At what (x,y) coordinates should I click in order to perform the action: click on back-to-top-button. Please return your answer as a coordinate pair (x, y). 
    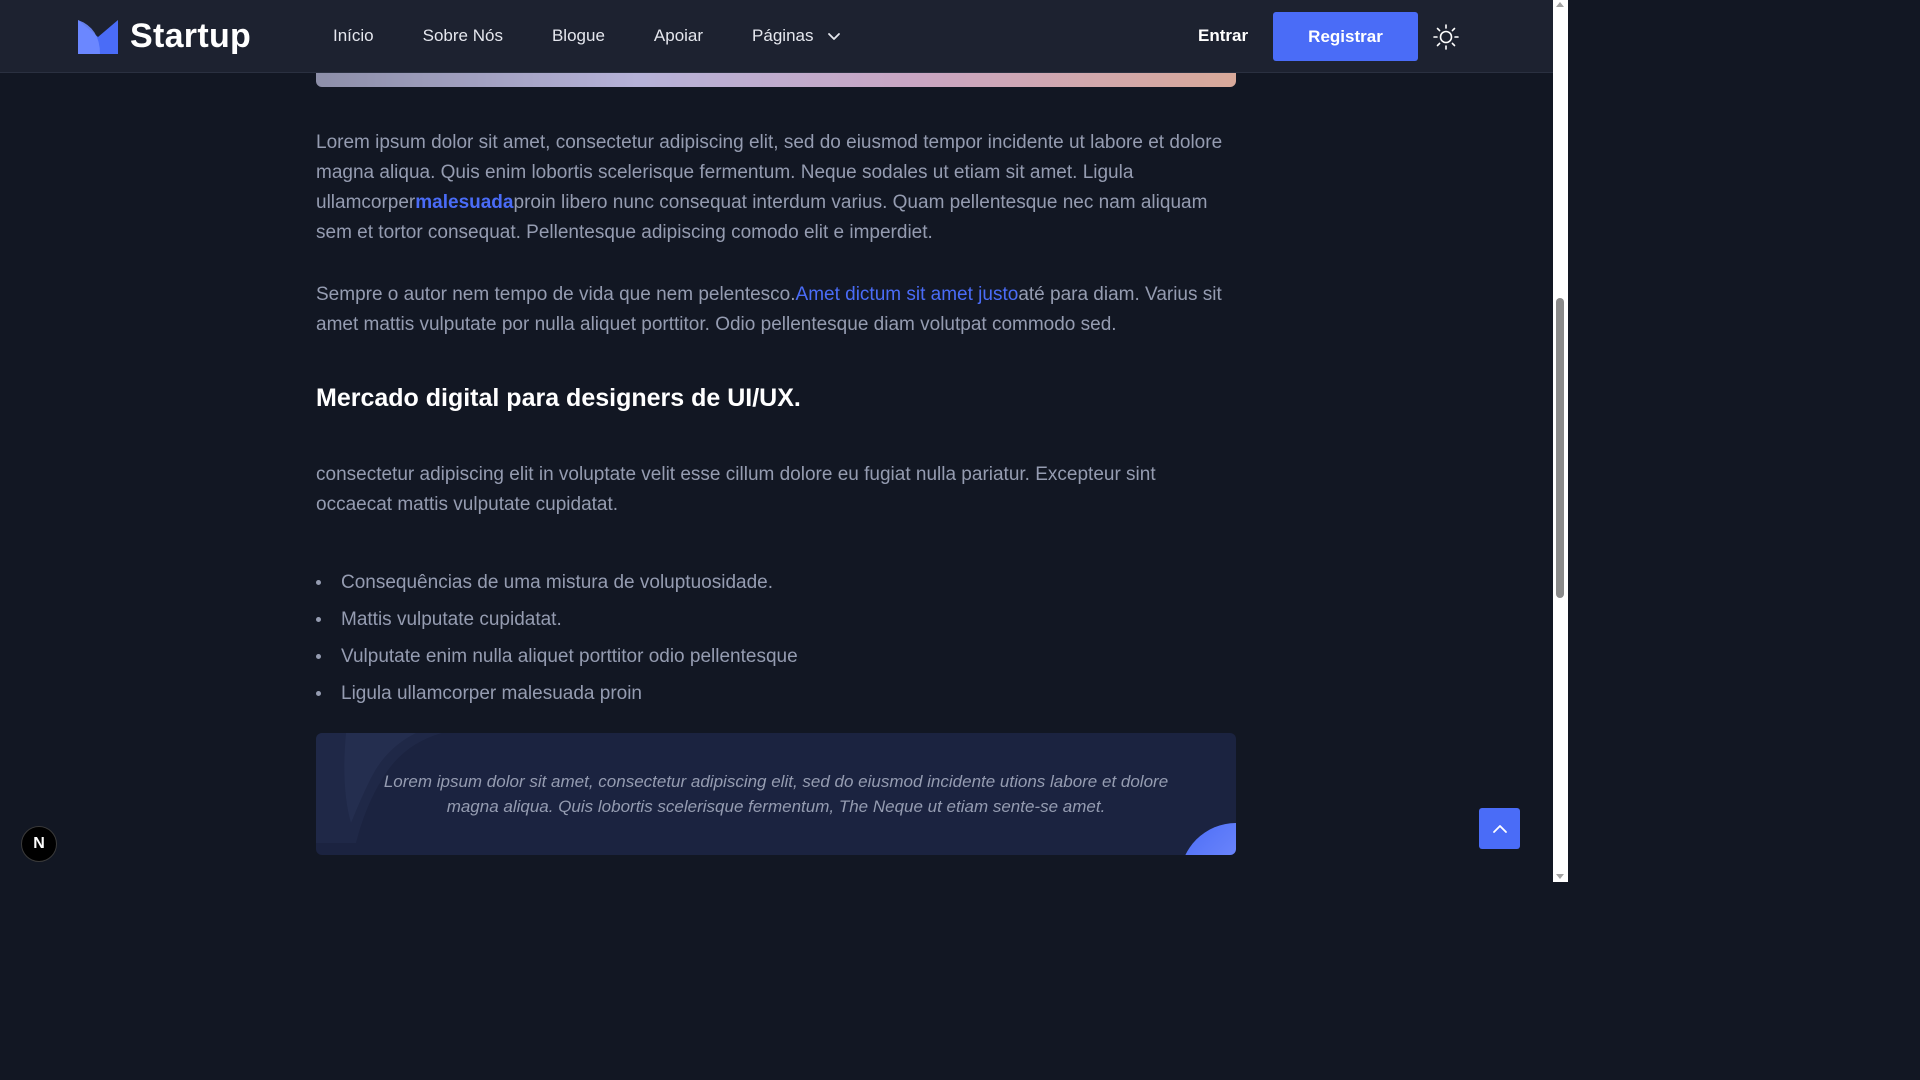
    Looking at the image, I should click on (1499, 828).